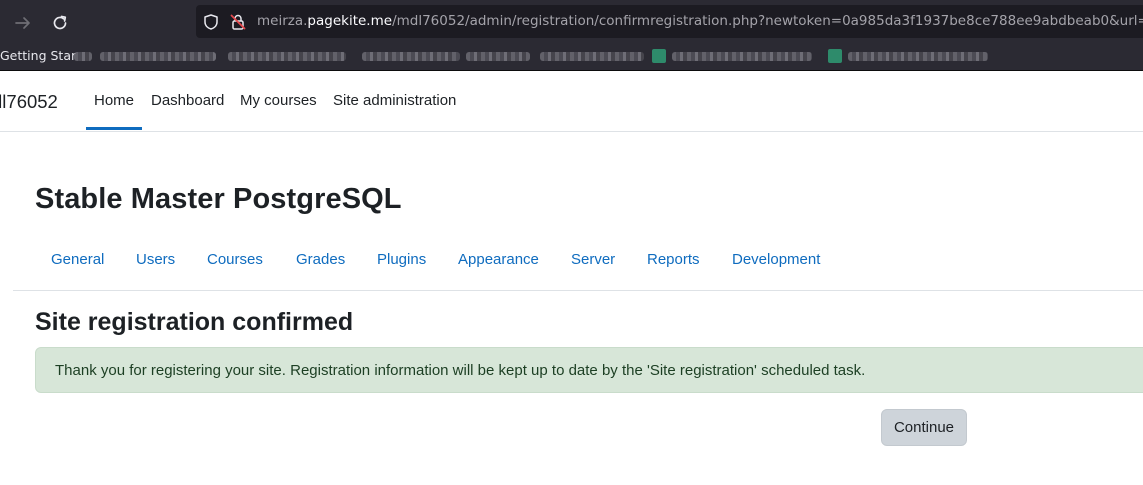  Describe the element at coordinates (673, 259) in the screenshot. I see `tab-reports: Reports` at that location.